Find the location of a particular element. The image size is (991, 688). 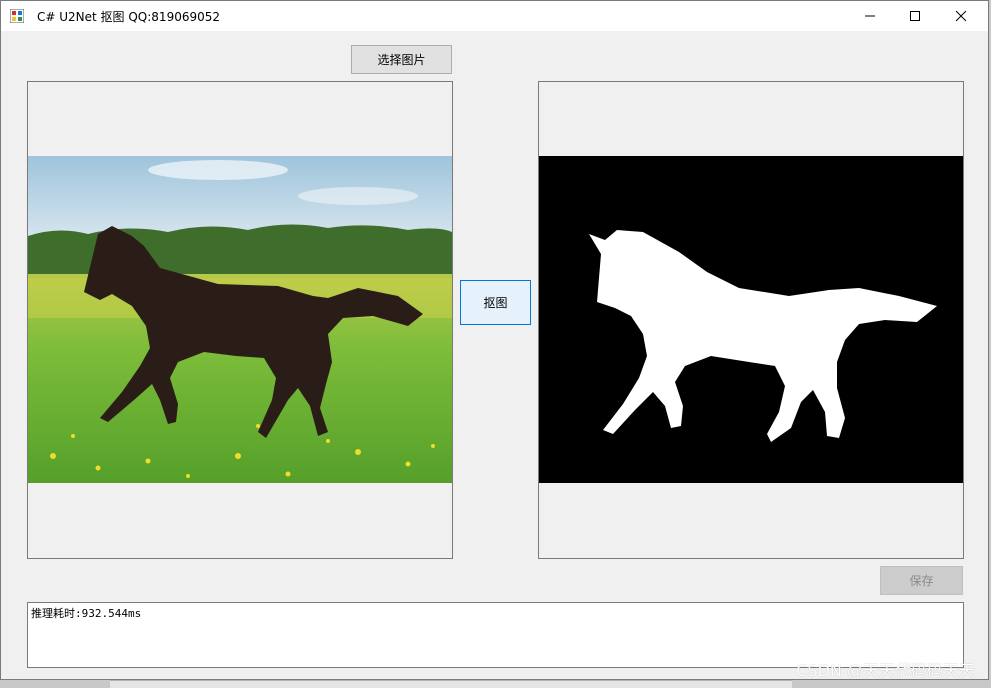

maximize-button is located at coordinates (915, 16).